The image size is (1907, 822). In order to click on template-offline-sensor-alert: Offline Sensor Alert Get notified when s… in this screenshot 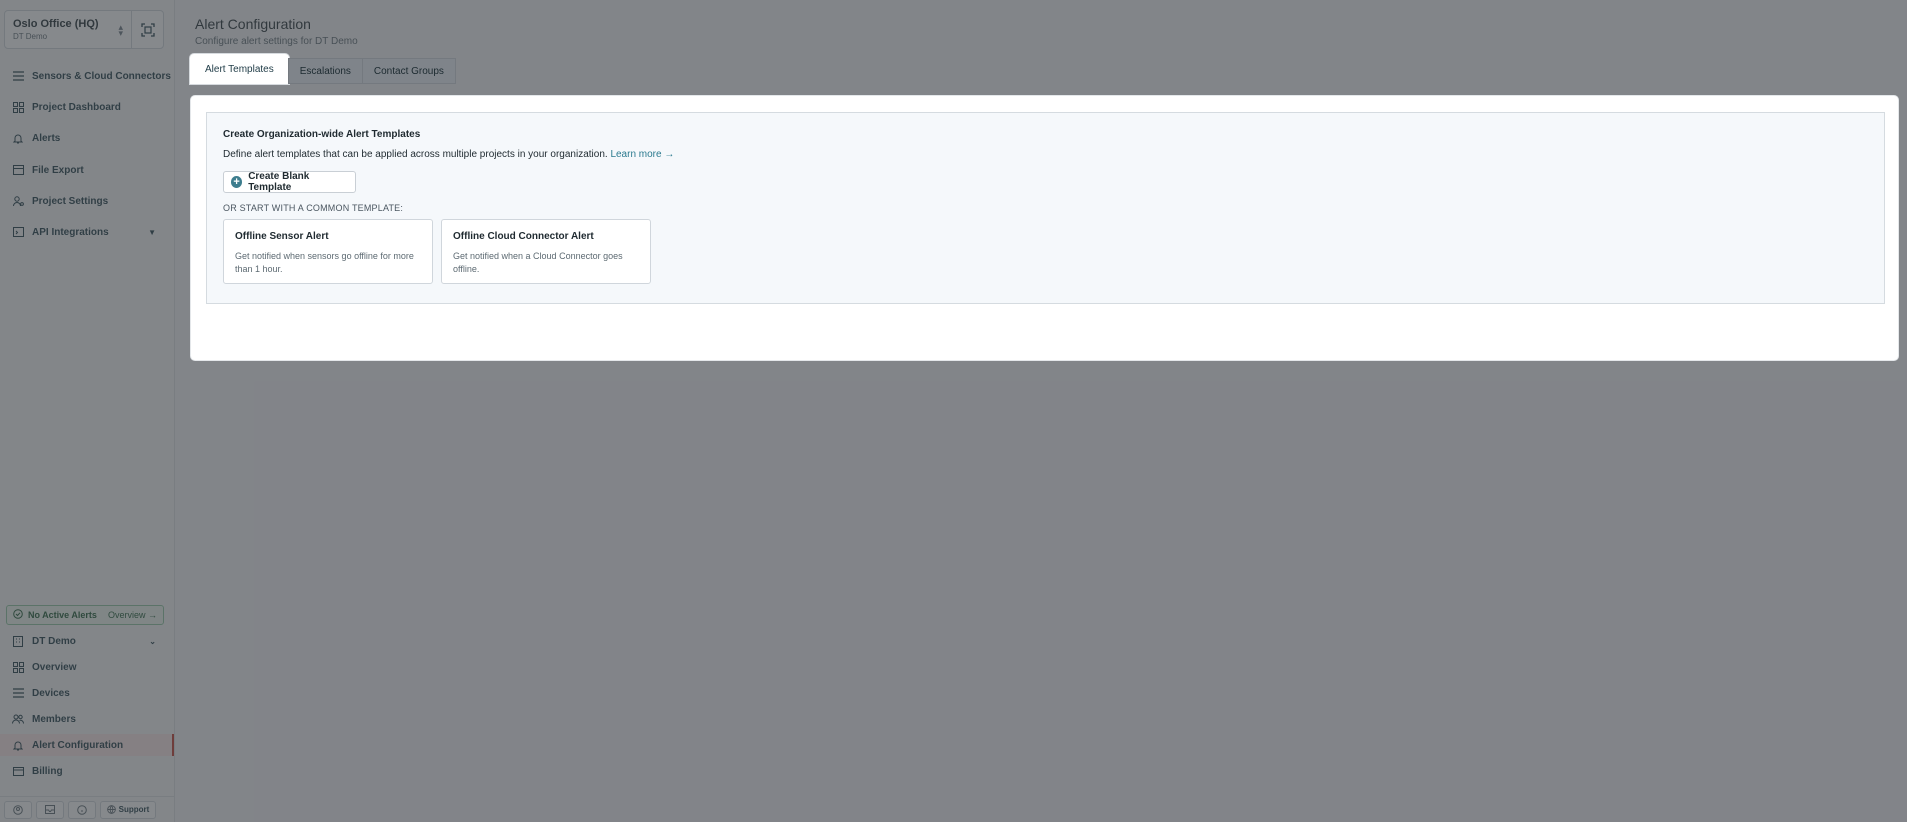, I will do `click(328, 251)`.